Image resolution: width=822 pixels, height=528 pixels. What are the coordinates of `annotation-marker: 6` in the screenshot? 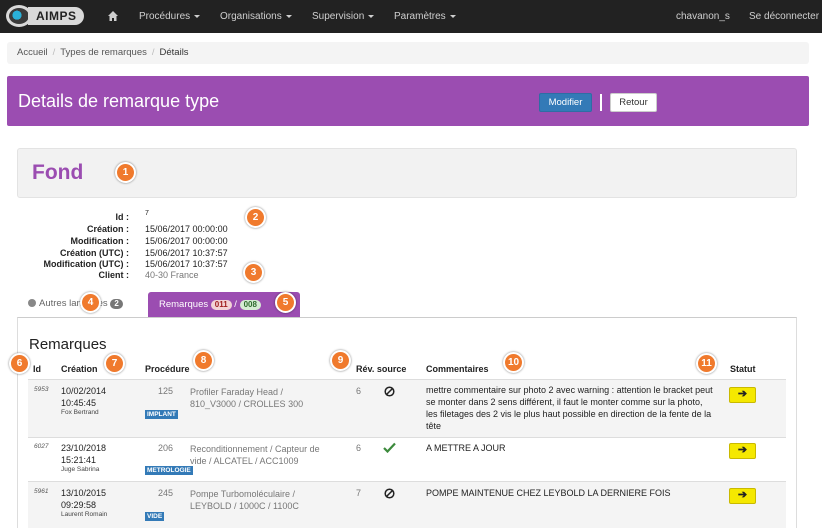 It's located at (19, 363).